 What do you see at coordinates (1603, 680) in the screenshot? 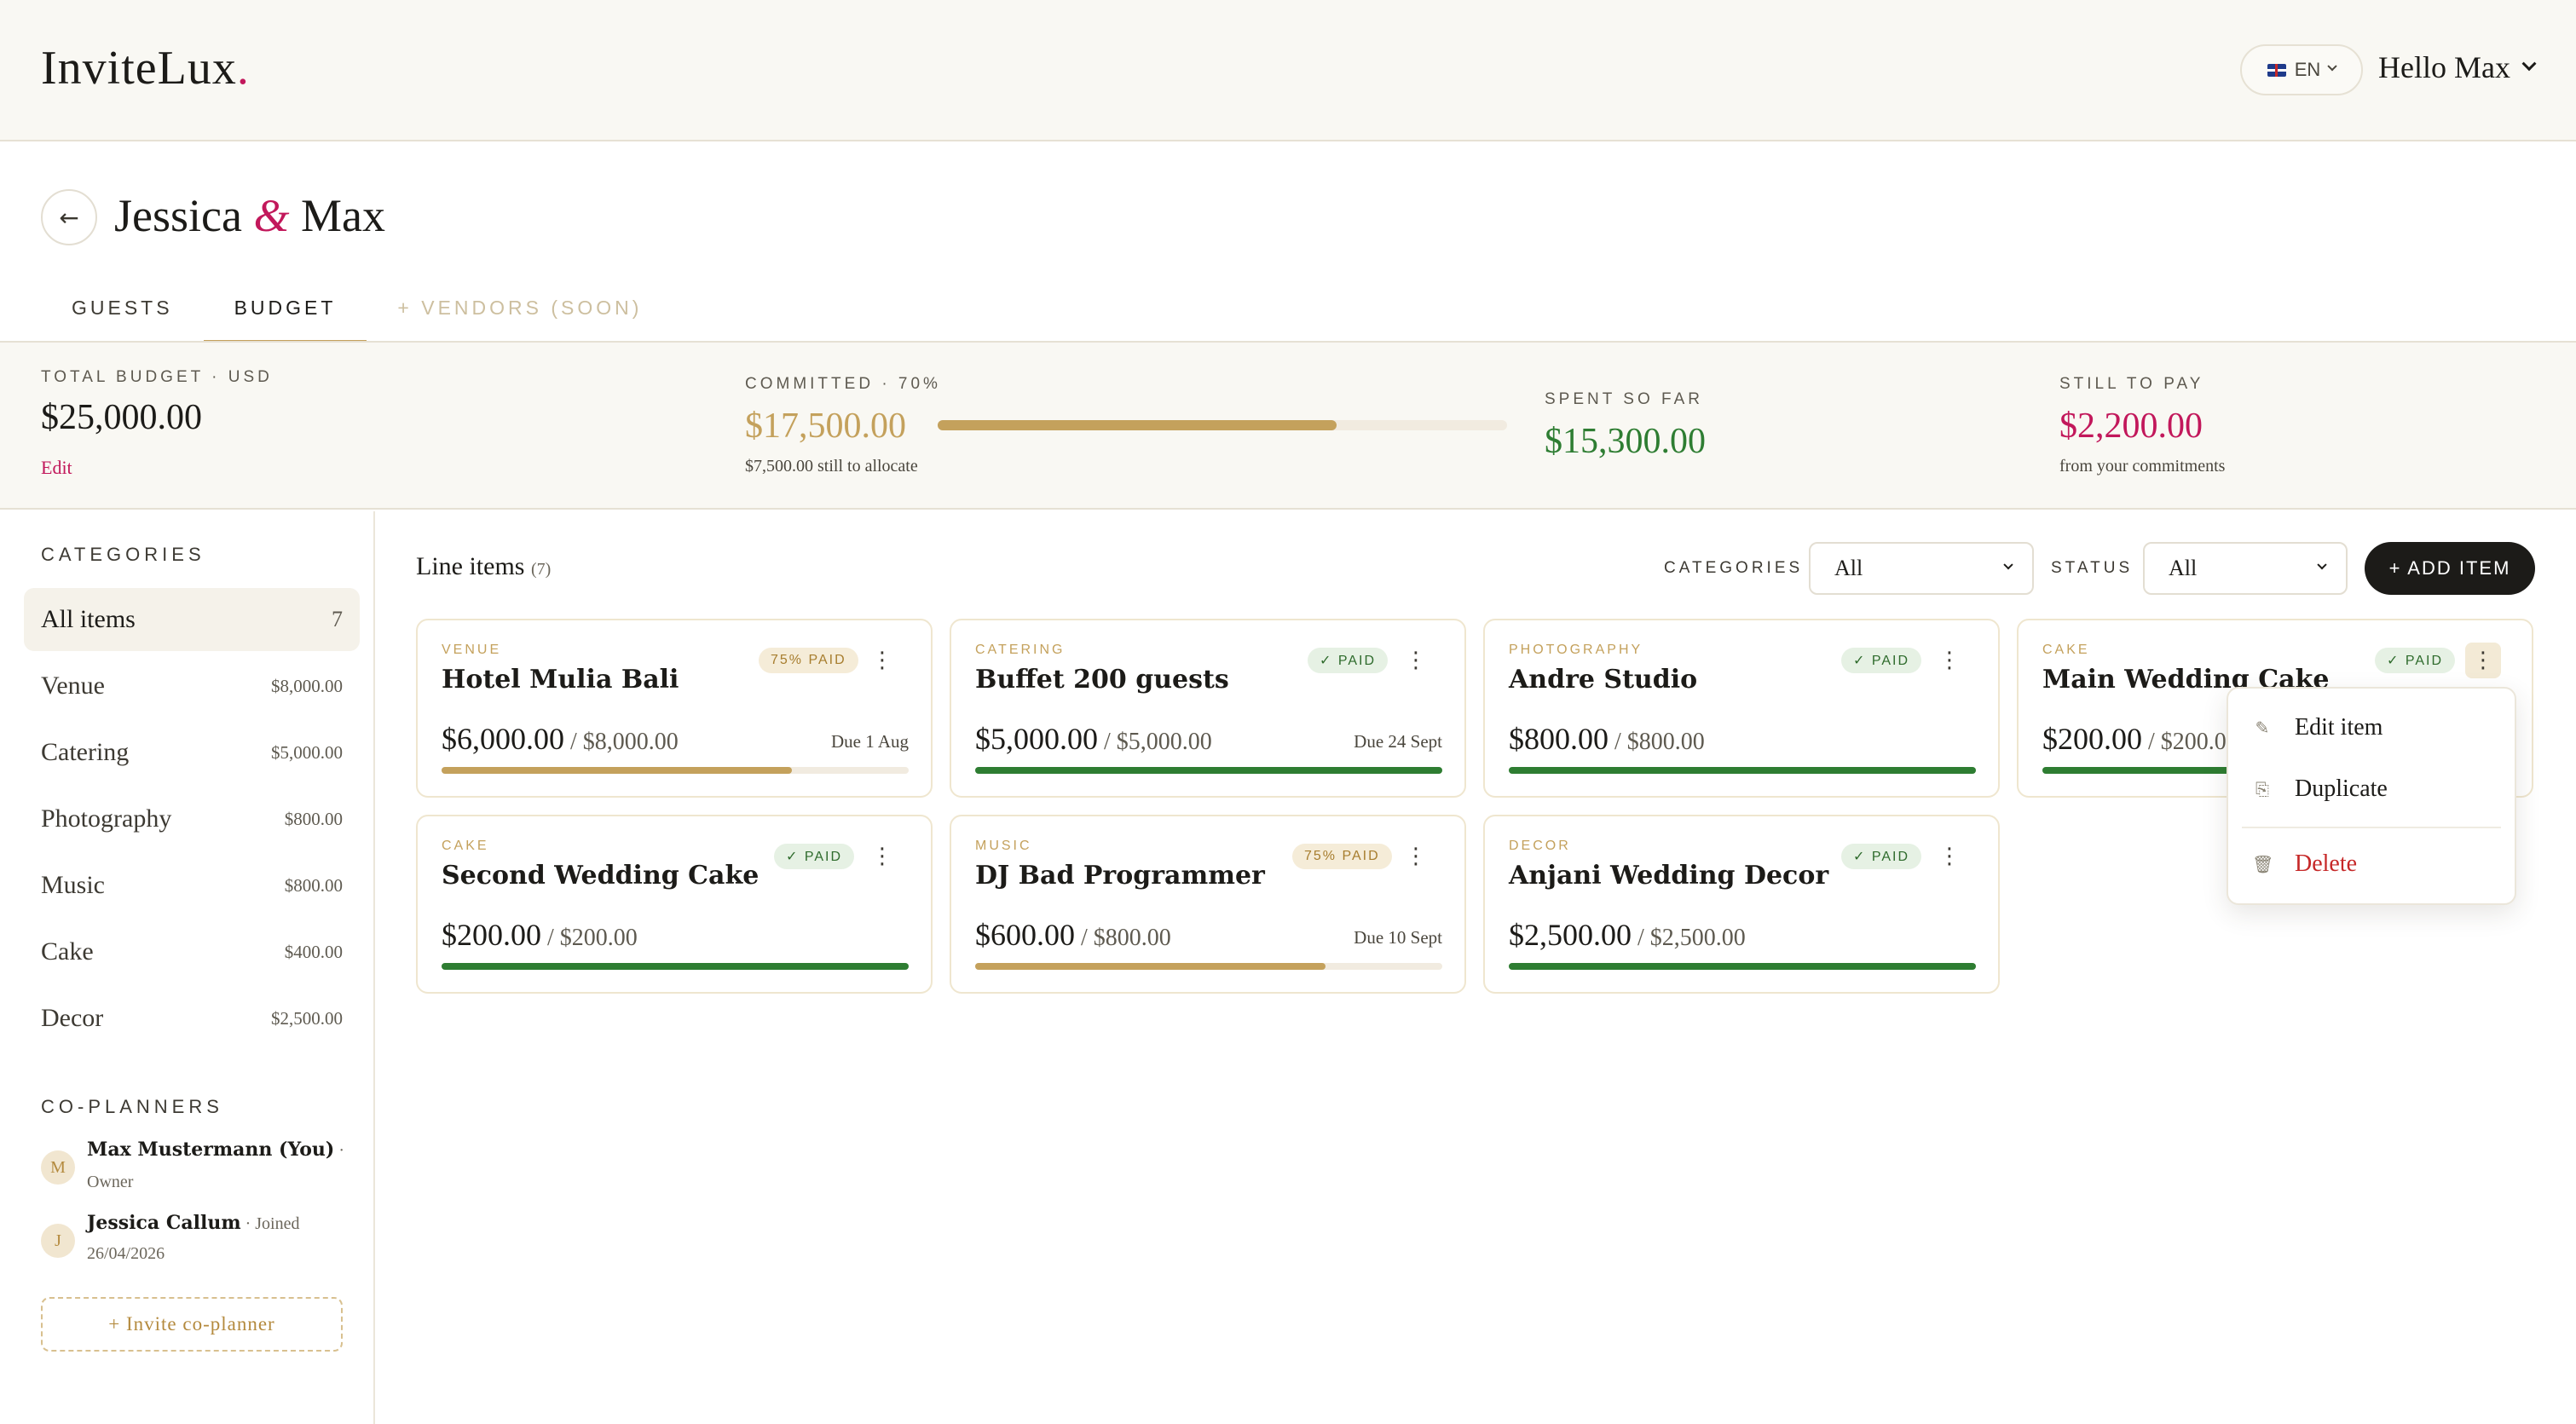
I see `item-name: Andre Studio` at bounding box center [1603, 680].